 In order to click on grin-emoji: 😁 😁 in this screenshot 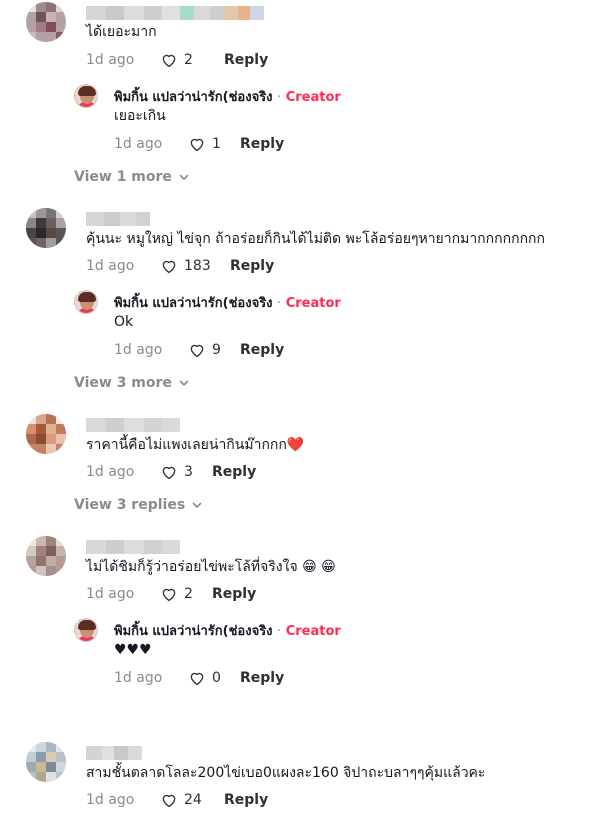, I will do `click(319, 567)`.